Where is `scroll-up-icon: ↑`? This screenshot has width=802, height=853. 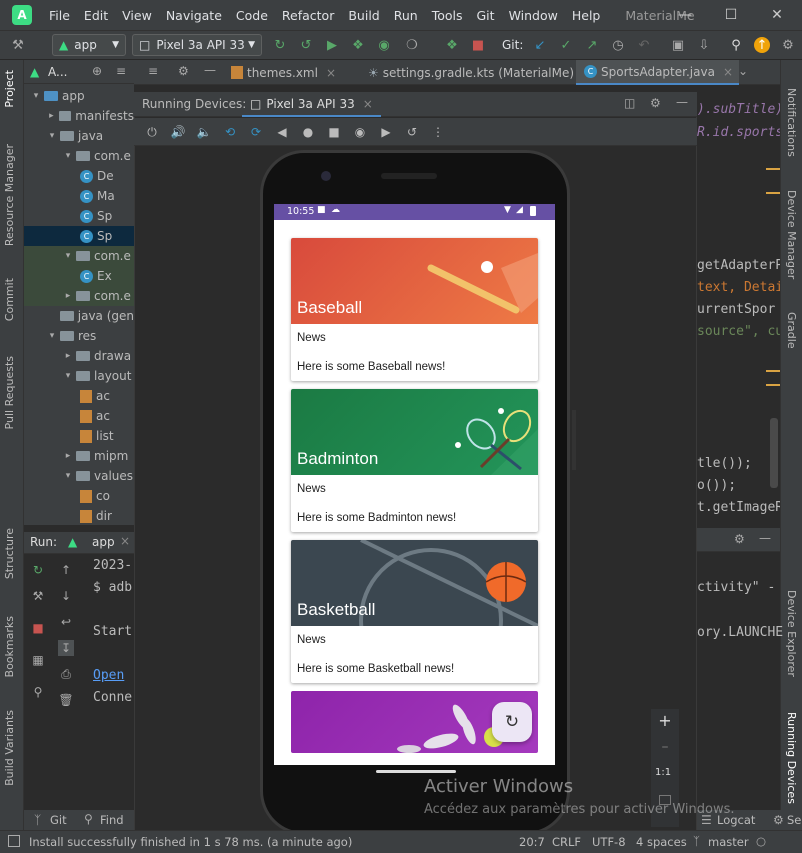 scroll-up-icon: ↑ is located at coordinates (66, 570).